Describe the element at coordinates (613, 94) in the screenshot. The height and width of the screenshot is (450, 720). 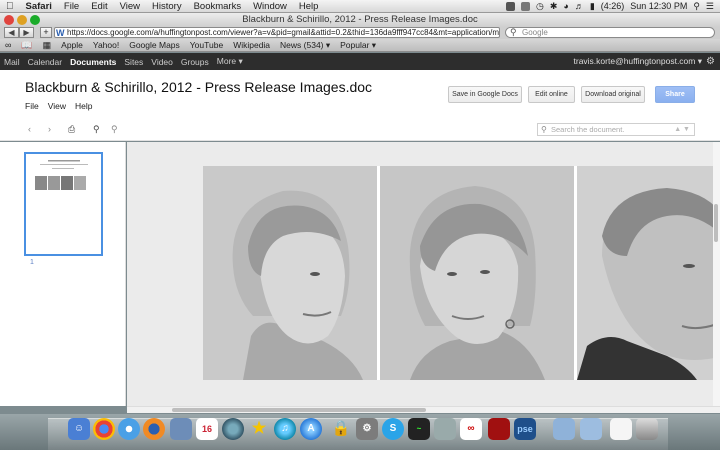
I see `download-original-button: Download original` at that location.